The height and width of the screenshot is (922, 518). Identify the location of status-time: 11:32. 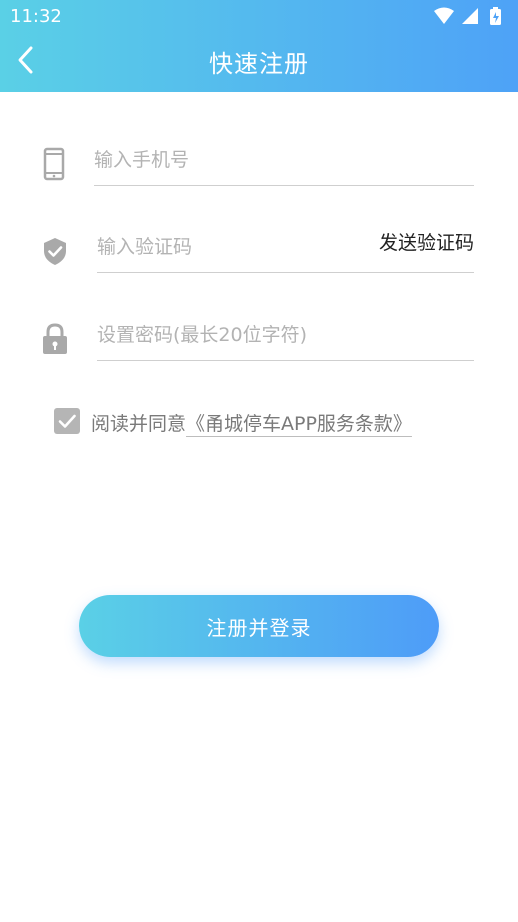
(36, 16).